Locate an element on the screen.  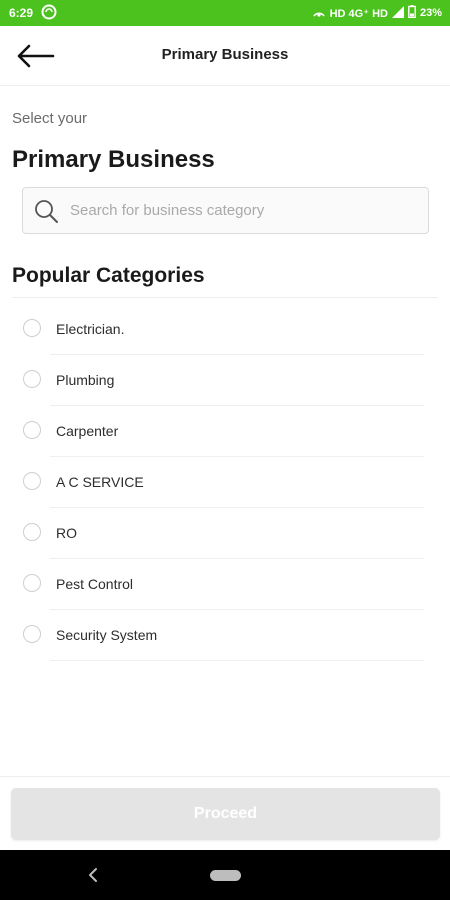
category-label: Pest Control is located at coordinates (95, 584).